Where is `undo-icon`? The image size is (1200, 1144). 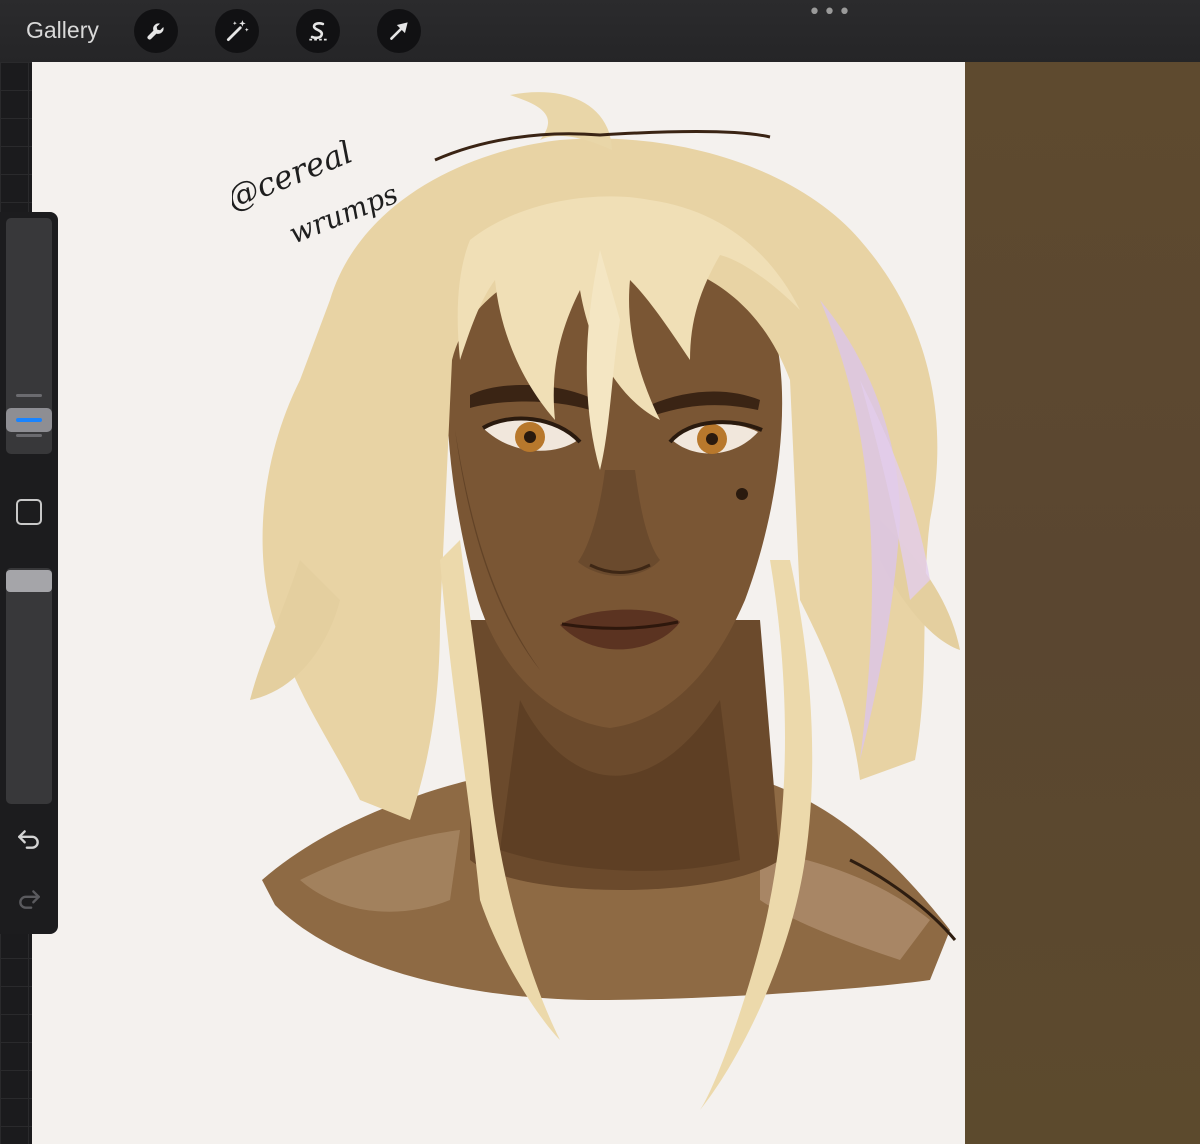 undo-icon is located at coordinates (28, 839).